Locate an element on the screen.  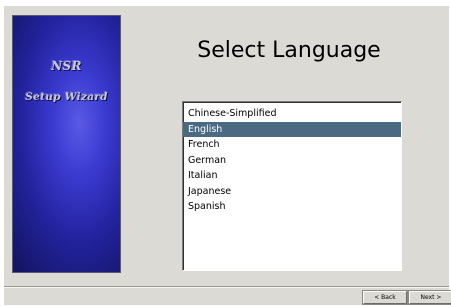
banner-wizard-title: Setup Wizard is located at coordinates (66, 97).